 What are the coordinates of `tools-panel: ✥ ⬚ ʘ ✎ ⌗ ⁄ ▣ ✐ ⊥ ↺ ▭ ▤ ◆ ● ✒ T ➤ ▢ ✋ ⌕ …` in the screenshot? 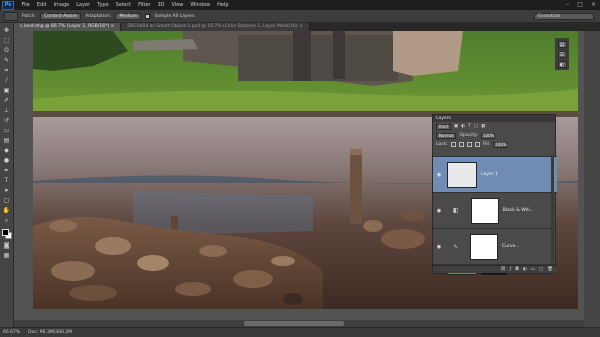 It's located at (7, 175).